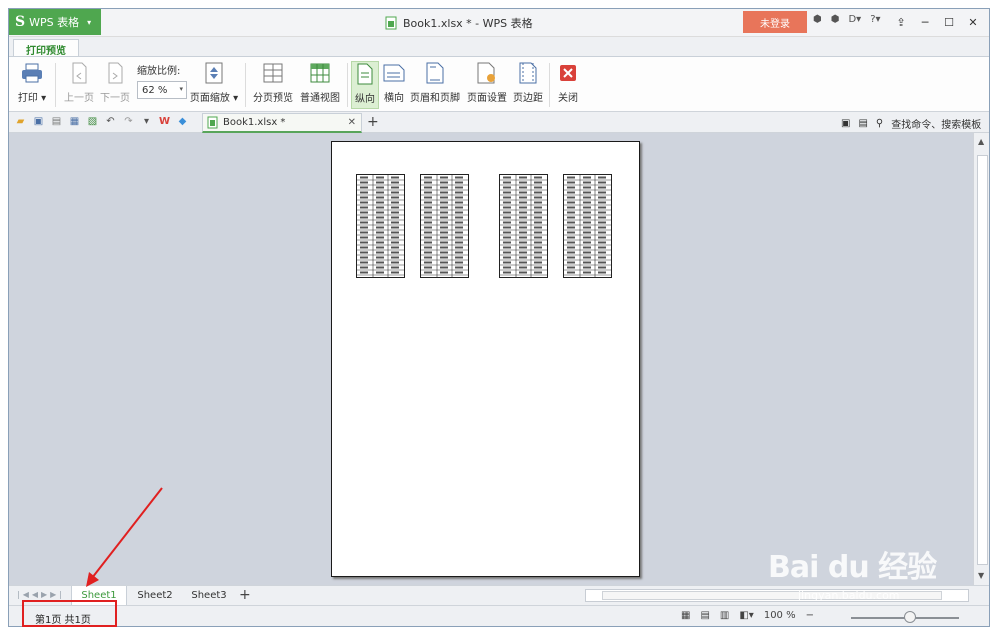 This screenshot has height=633, width=1000. I want to click on sheet-tab-sheet3: Sheet3, so click(209, 595).